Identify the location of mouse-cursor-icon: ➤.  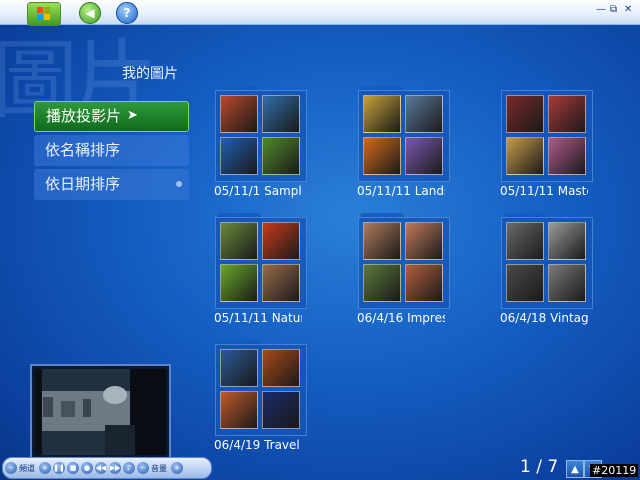
(132, 115).